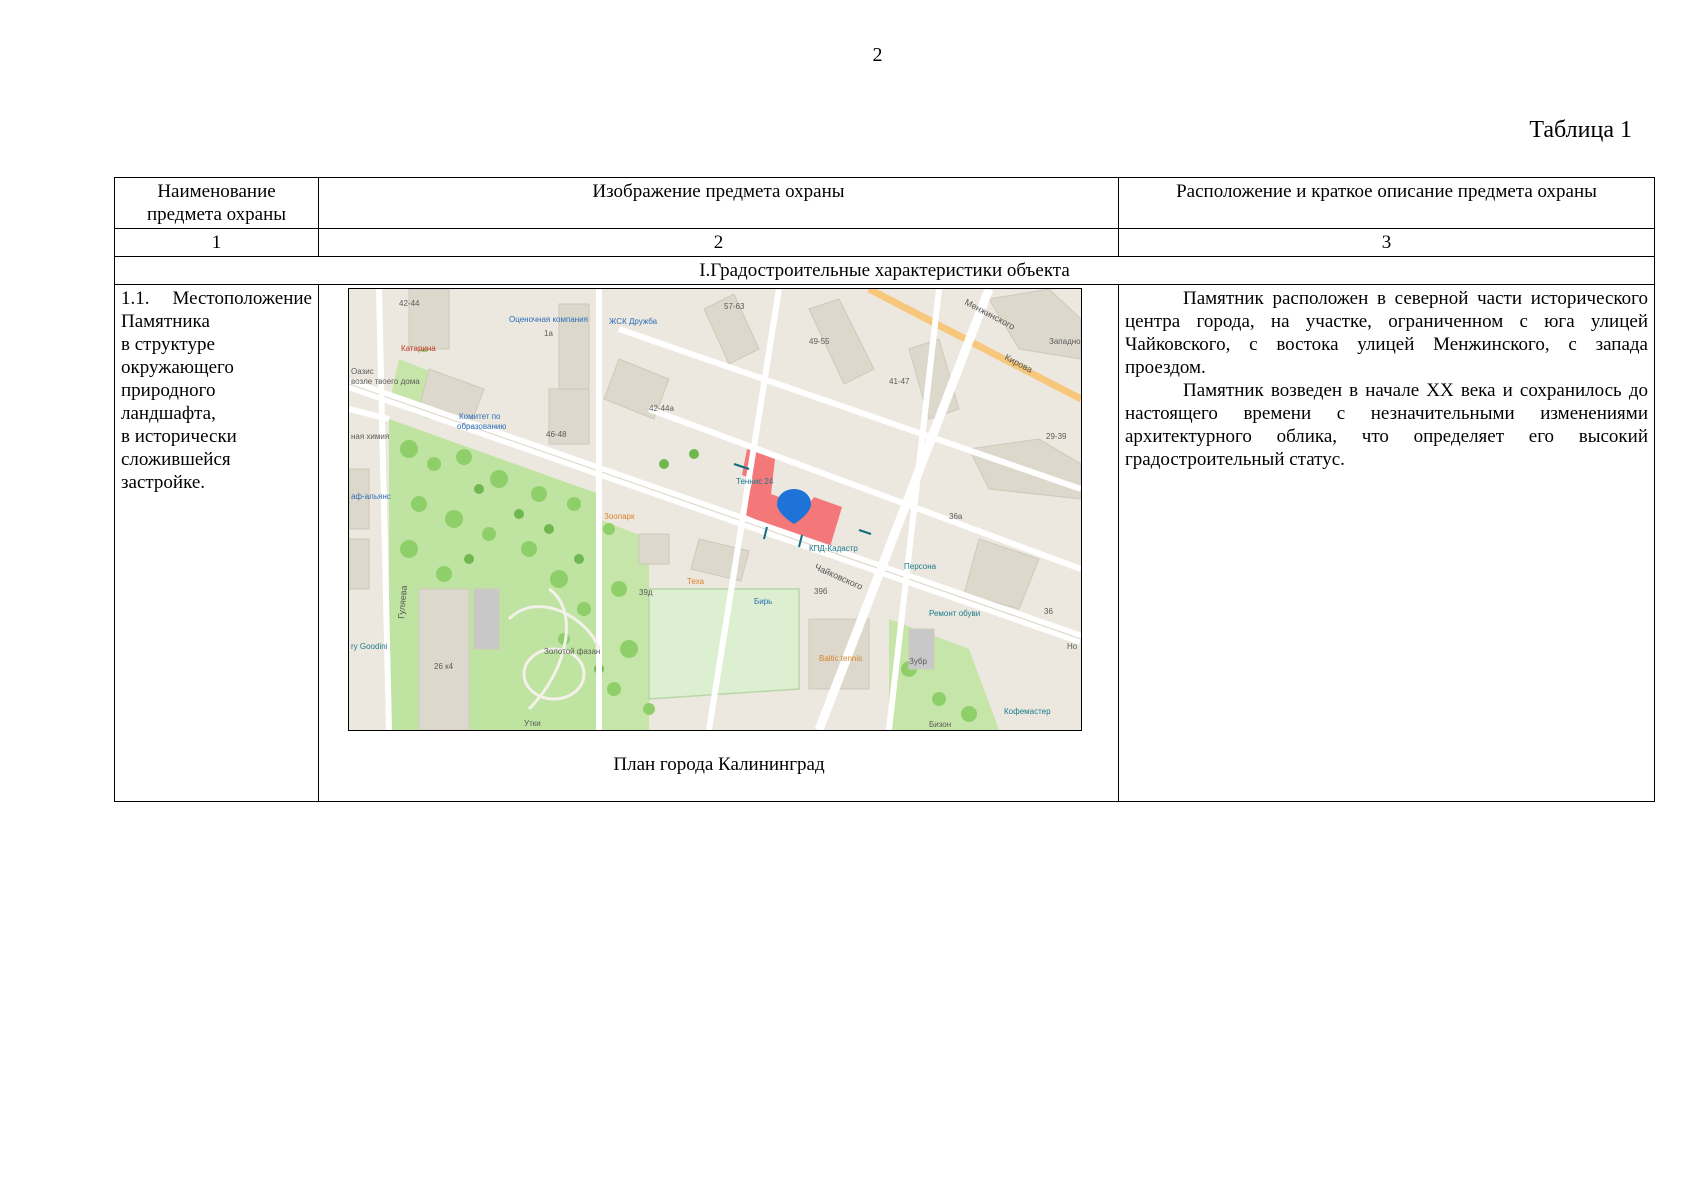 Image resolution: width=1697 pixels, height=1200 pixels. Describe the element at coordinates (719, 764) in the screenshot. I see `image-caption: План города Калининград` at that location.